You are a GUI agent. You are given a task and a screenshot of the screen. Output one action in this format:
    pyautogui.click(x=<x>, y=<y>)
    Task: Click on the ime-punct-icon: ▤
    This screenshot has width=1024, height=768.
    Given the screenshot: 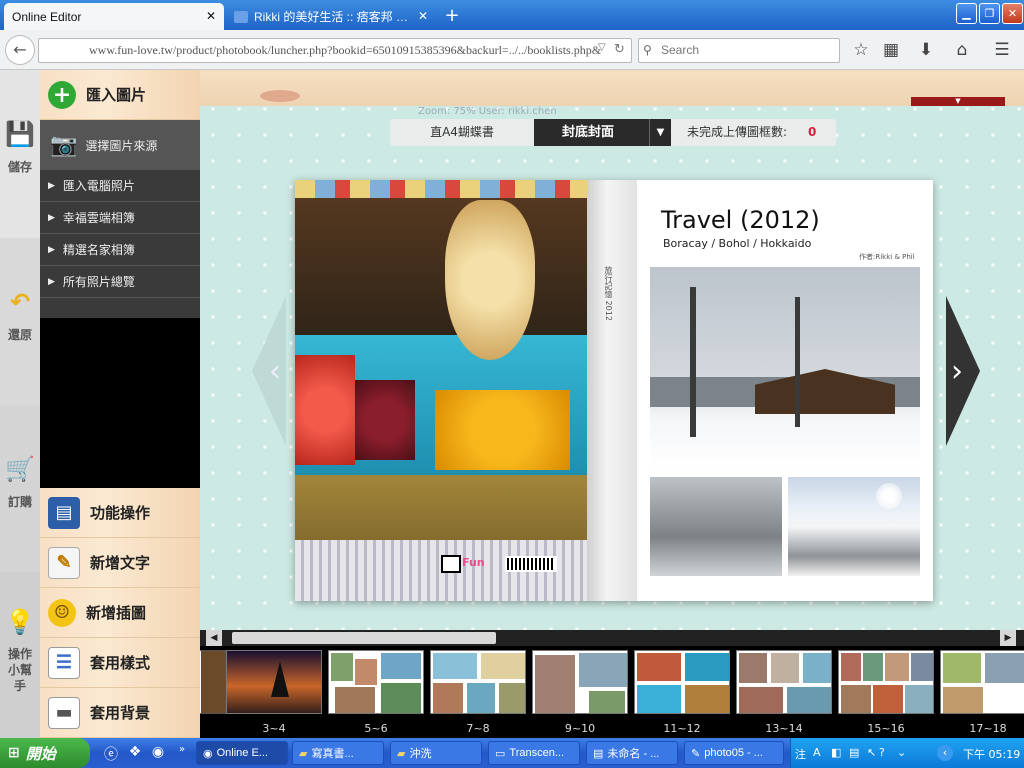 What is the action you would take?
    pyautogui.click(x=854, y=752)
    